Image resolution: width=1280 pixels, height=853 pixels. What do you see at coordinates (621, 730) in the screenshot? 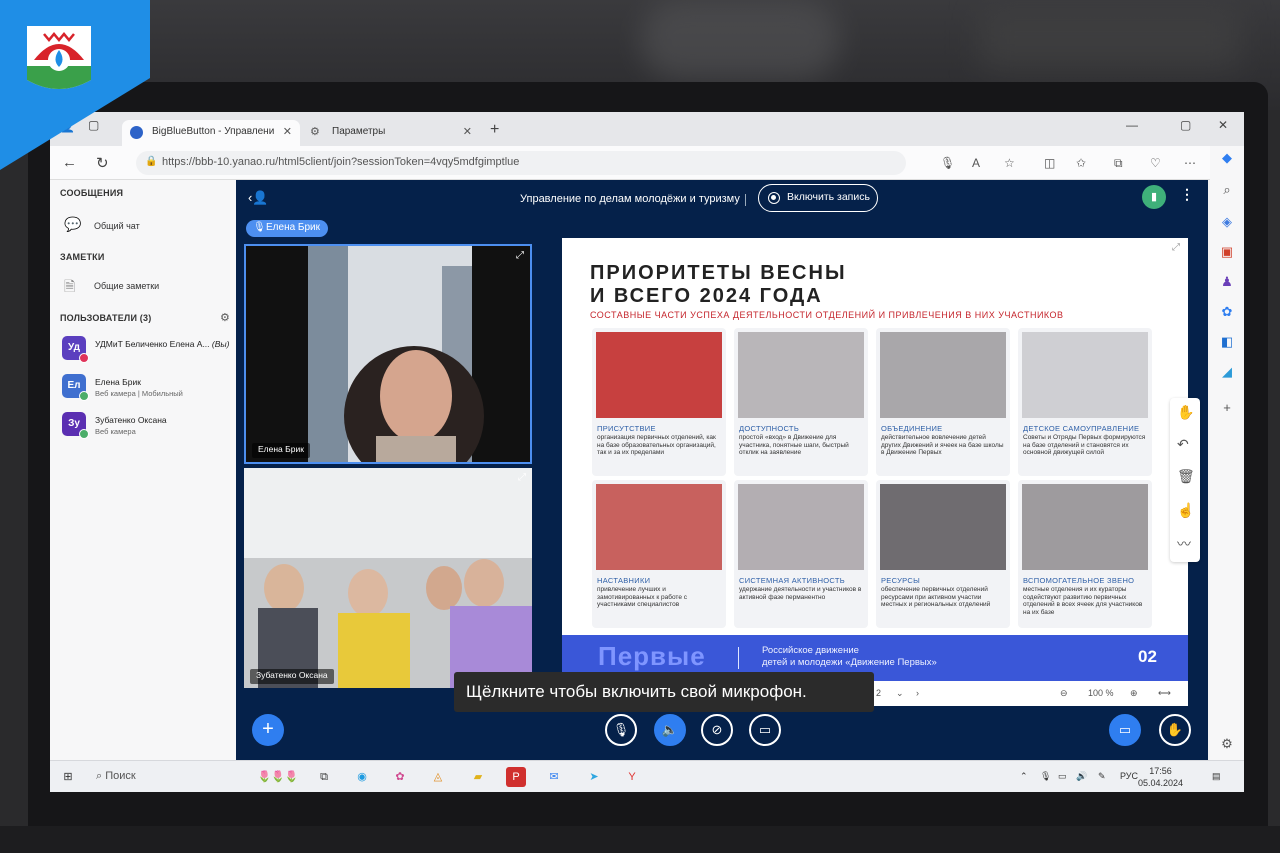
I see `mute-mic-button: 🎙` at bounding box center [621, 730].